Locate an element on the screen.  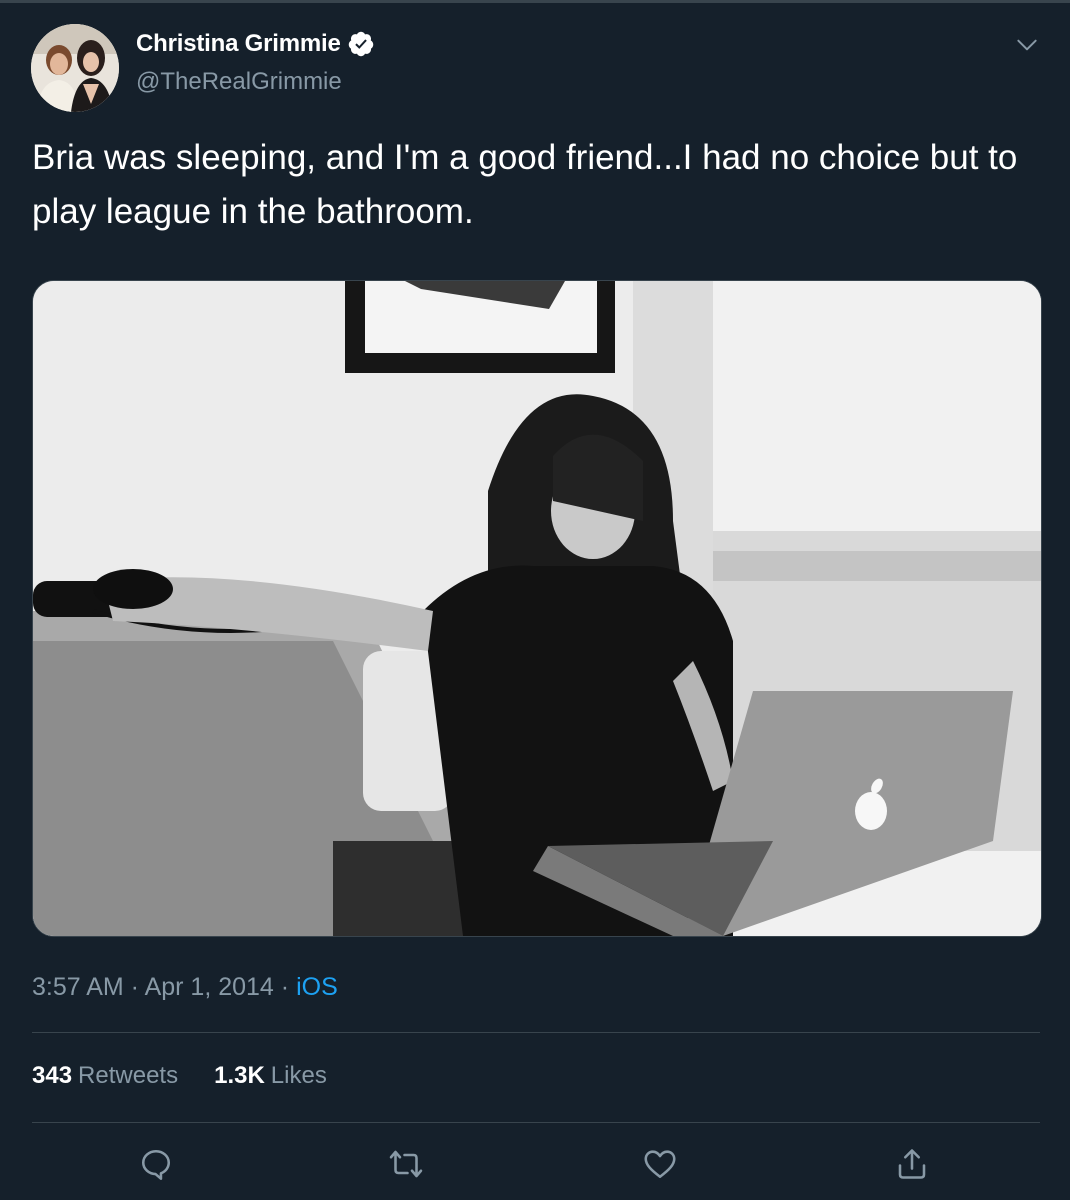
avatar-photo is located at coordinates (75, 68).